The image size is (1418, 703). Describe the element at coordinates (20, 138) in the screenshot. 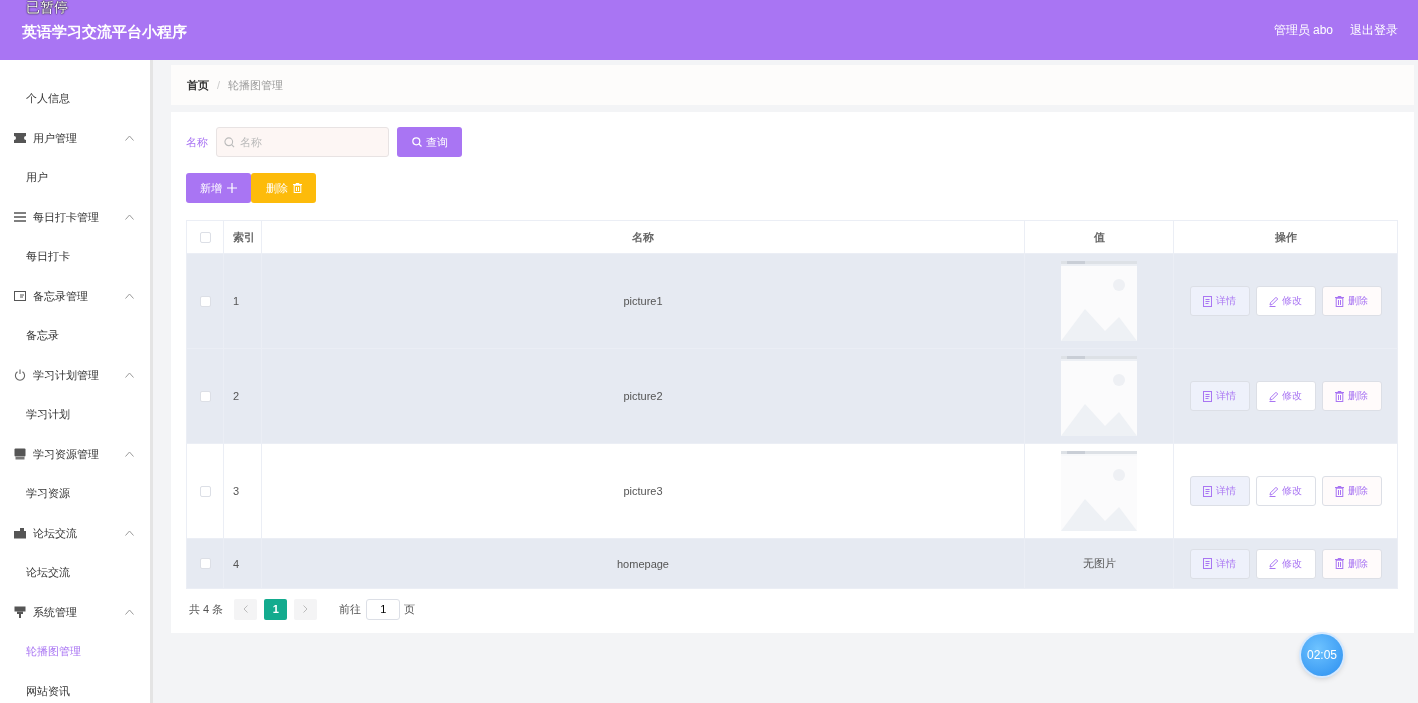

I see `ticket-icon` at that location.